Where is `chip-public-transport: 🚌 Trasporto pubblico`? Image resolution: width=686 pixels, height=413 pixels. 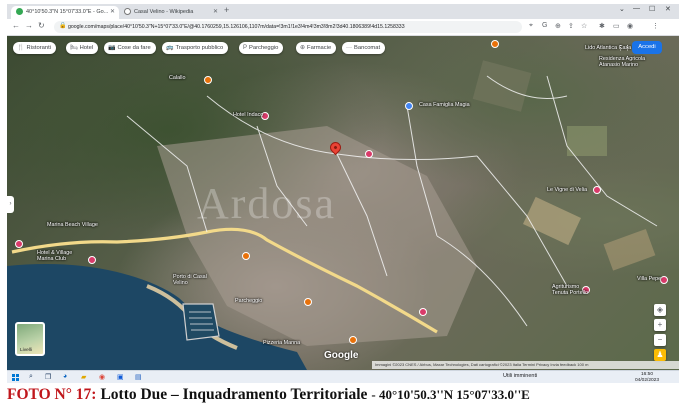 chip-public-transport: 🚌 Trasporto pubblico is located at coordinates (195, 48).